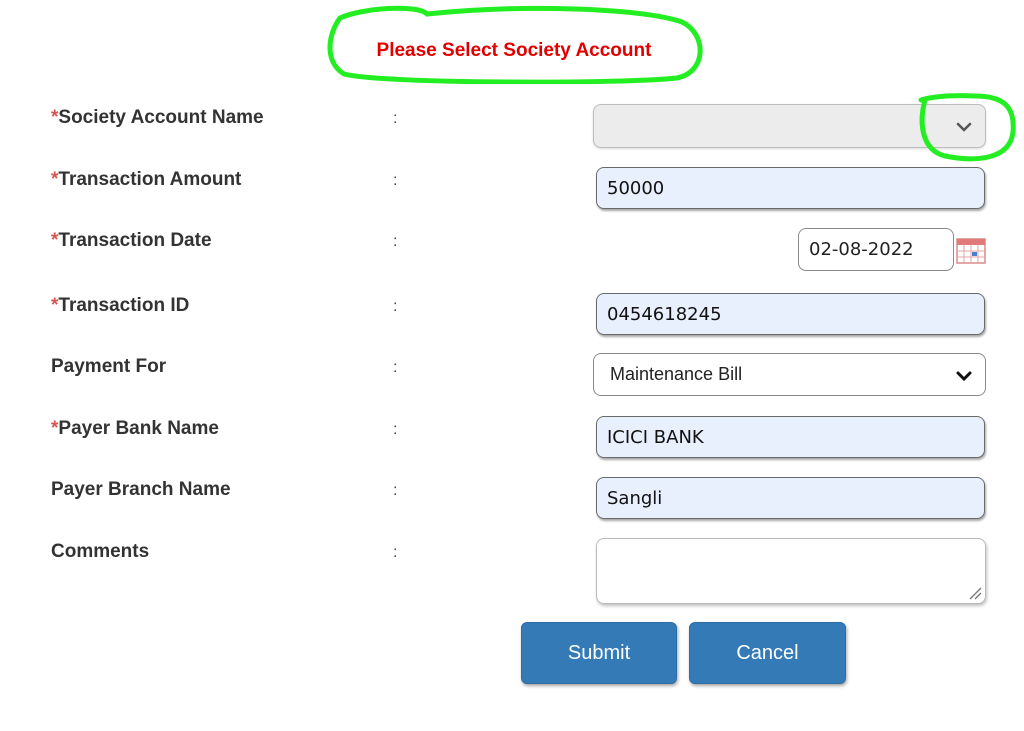 This screenshot has height=731, width=1024. I want to click on alert-message: Please Select Society Account, so click(514, 50).